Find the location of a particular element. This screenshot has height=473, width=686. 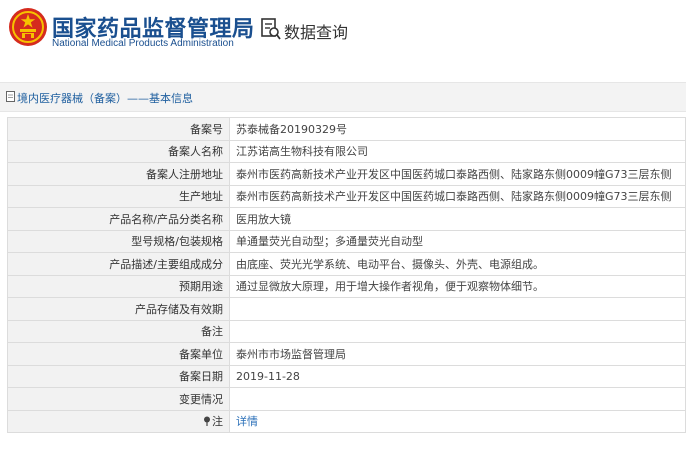

table-row: 产品描述/主要组成成分 由底座、荧光光学系统、电动平台、摄像头、外壳、电源组成。 is located at coordinates (346, 264).